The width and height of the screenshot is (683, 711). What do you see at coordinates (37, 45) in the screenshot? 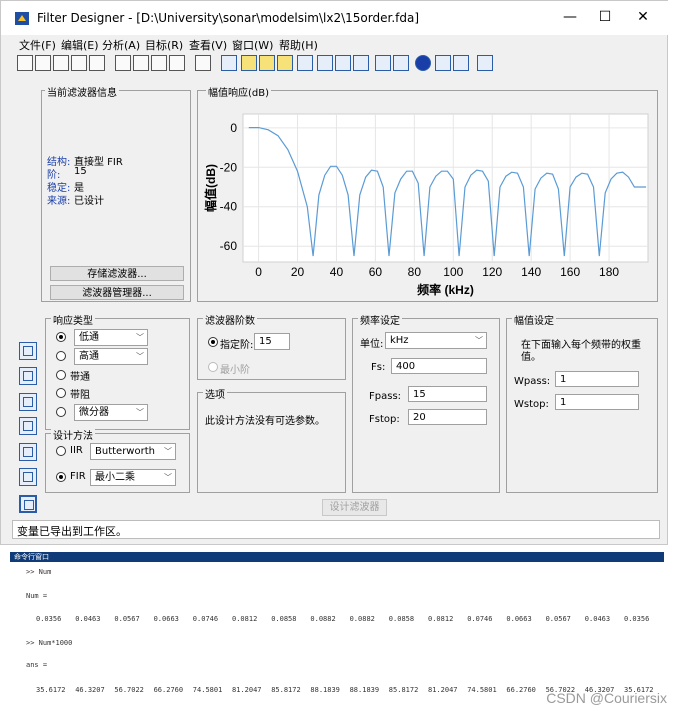
I see `menu-file: 文件(F)` at bounding box center [37, 45].